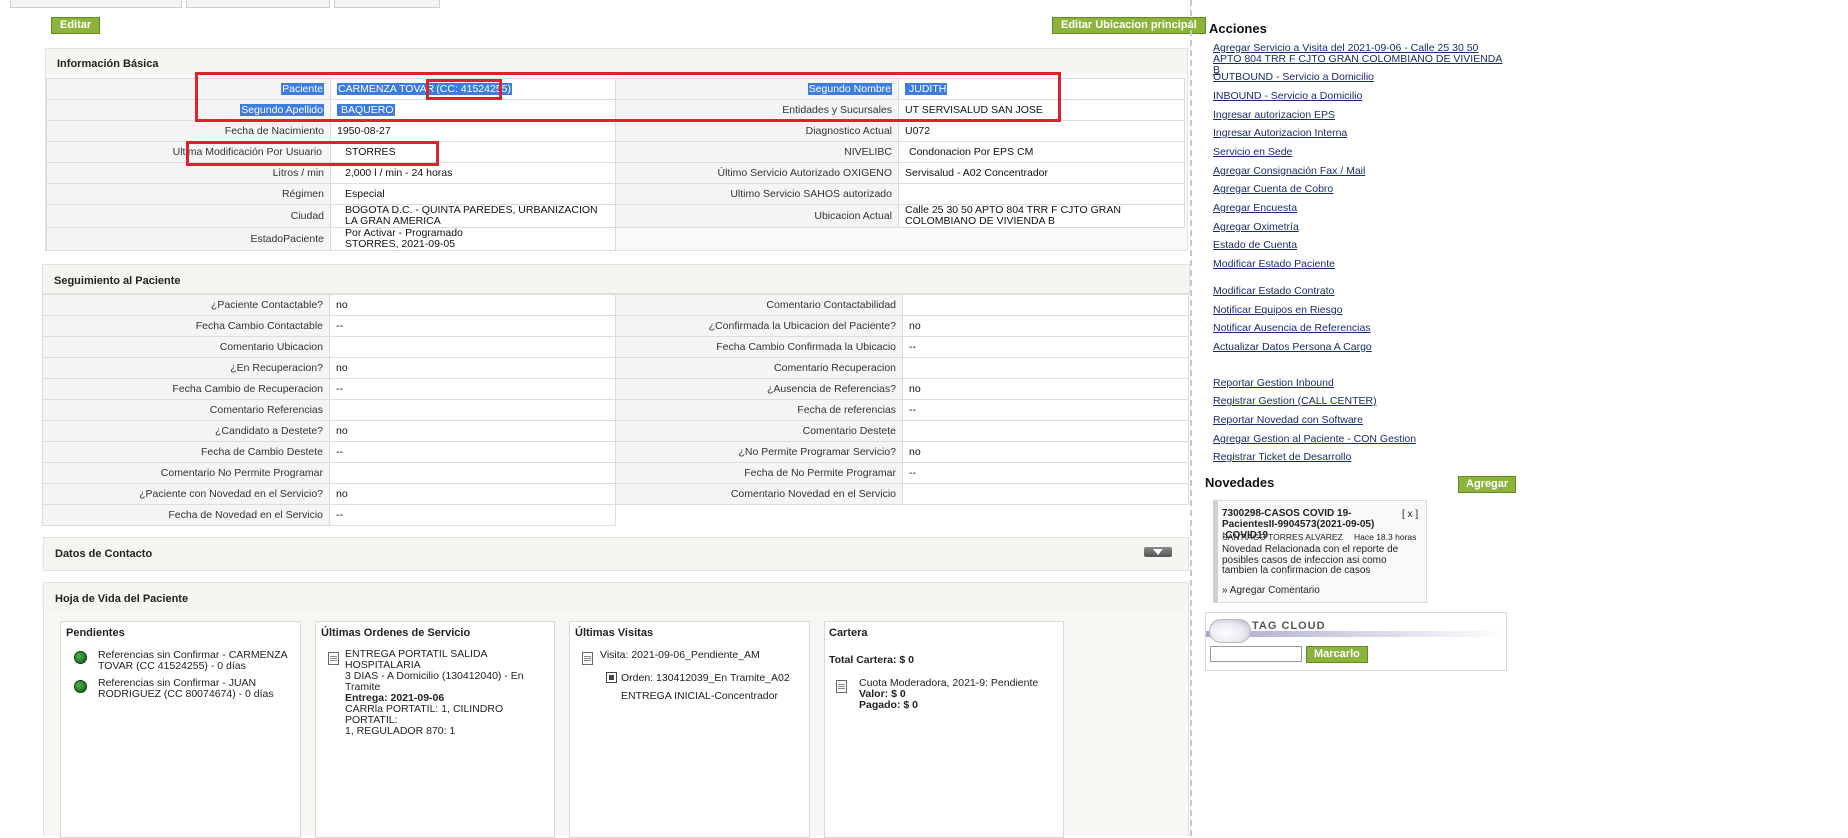 Image resolution: width=1848 pixels, height=838 pixels. I want to click on close-icon: [ x ], so click(1410, 514).